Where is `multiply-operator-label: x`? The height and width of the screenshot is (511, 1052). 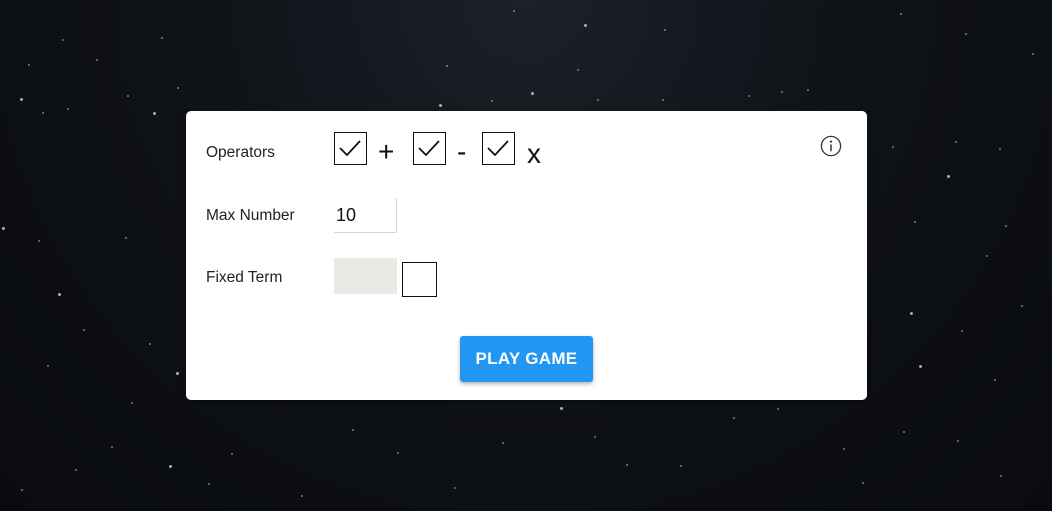
multiply-operator-label: x is located at coordinates (534, 153).